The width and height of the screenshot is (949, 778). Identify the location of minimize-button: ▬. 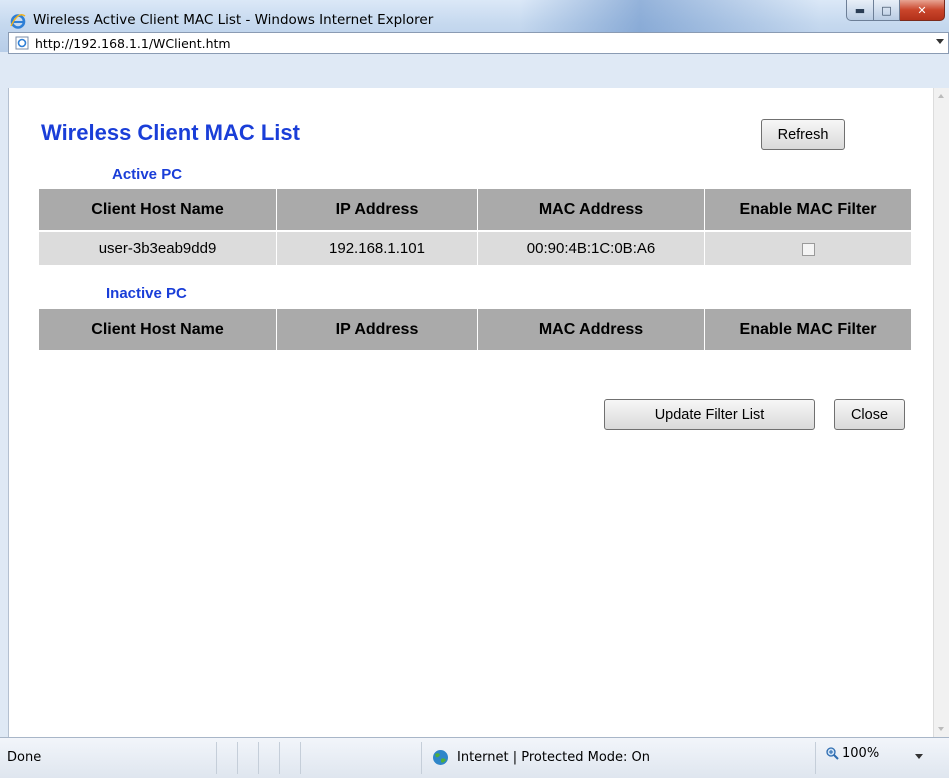
(860, 10).